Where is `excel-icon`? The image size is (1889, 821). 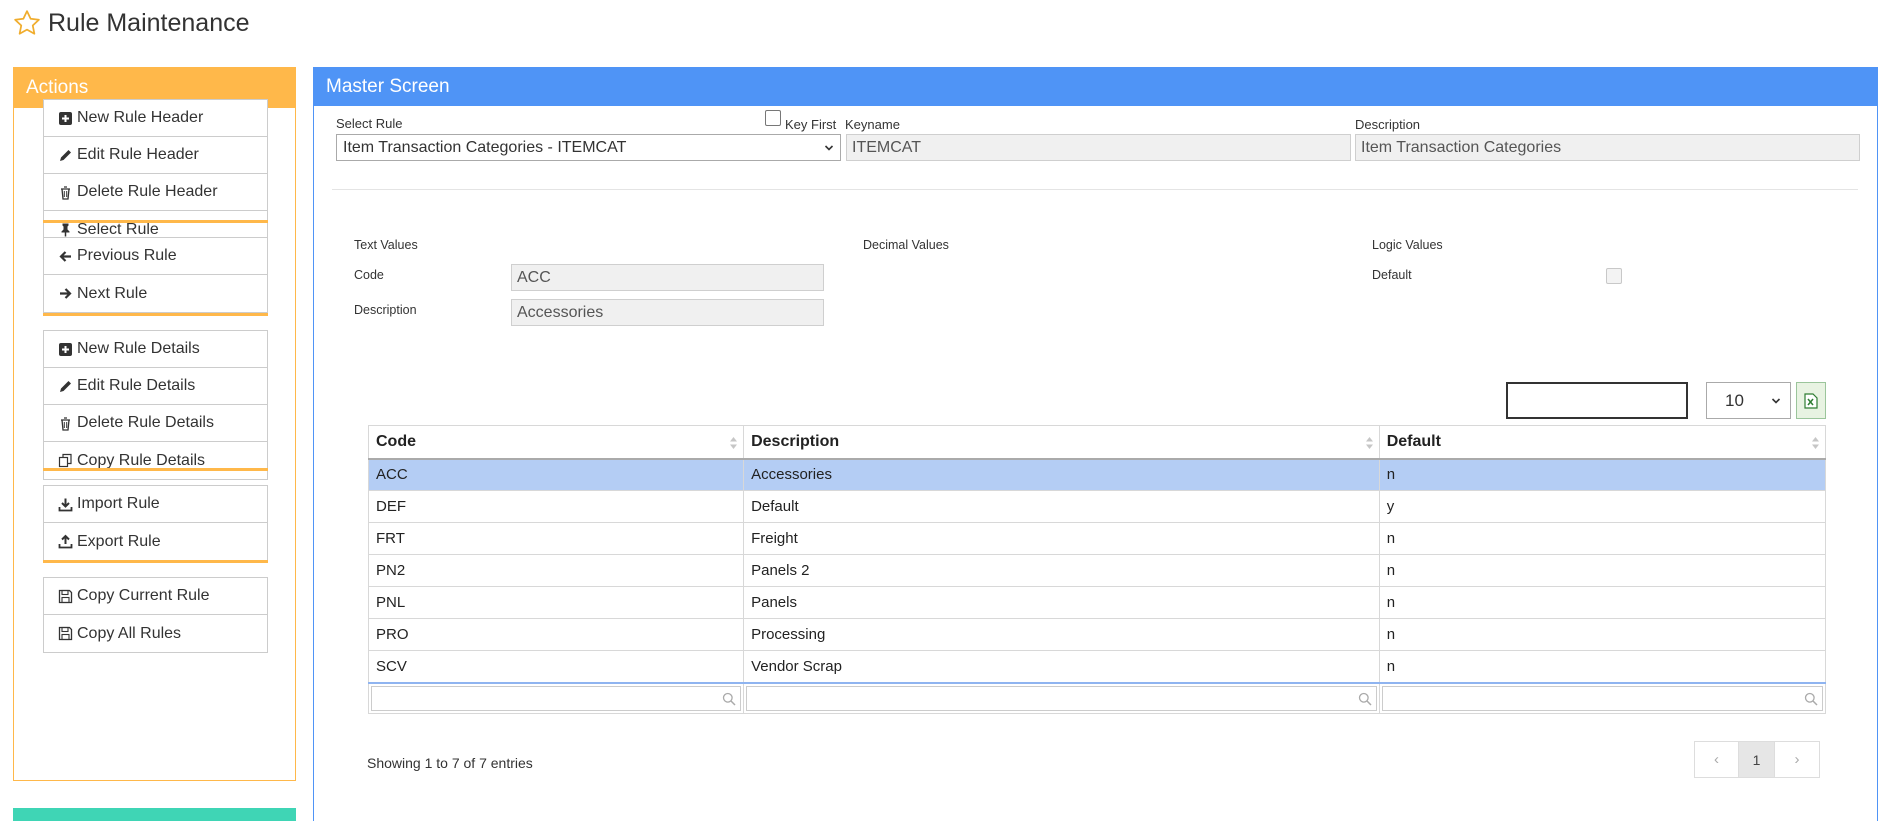 excel-icon is located at coordinates (1811, 400).